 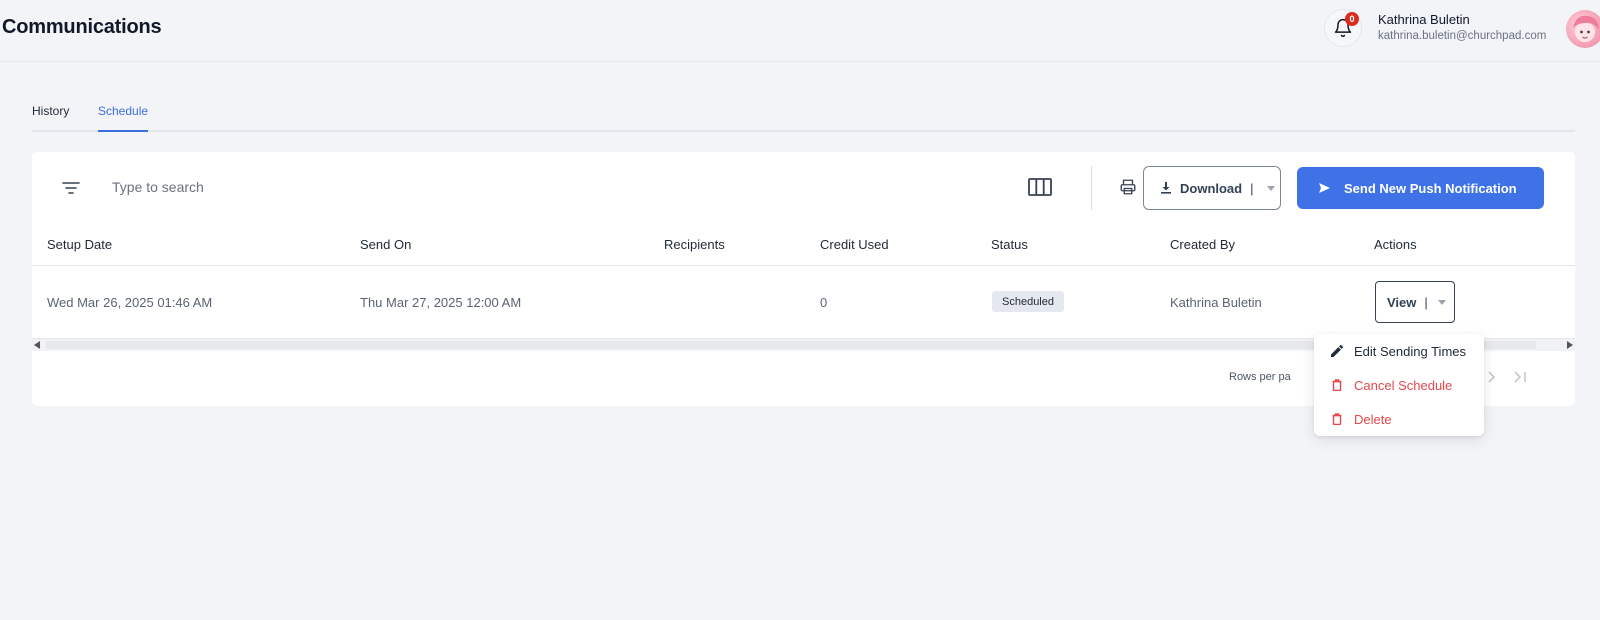 I want to click on column-header-setup-date: Setup Date, so click(x=79, y=244).